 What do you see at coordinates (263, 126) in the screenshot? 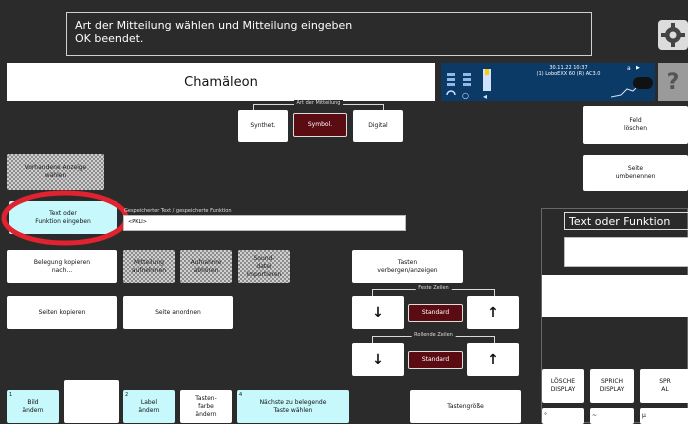
I see `synthet-button: Synthet.` at bounding box center [263, 126].